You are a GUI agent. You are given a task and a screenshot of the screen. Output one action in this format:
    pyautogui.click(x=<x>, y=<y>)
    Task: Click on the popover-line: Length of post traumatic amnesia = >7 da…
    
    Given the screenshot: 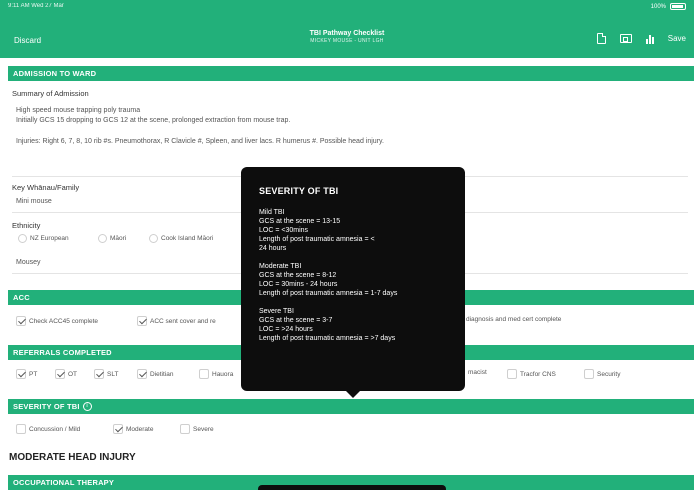 What is the action you would take?
    pyautogui.click(x=327, y=338)
    